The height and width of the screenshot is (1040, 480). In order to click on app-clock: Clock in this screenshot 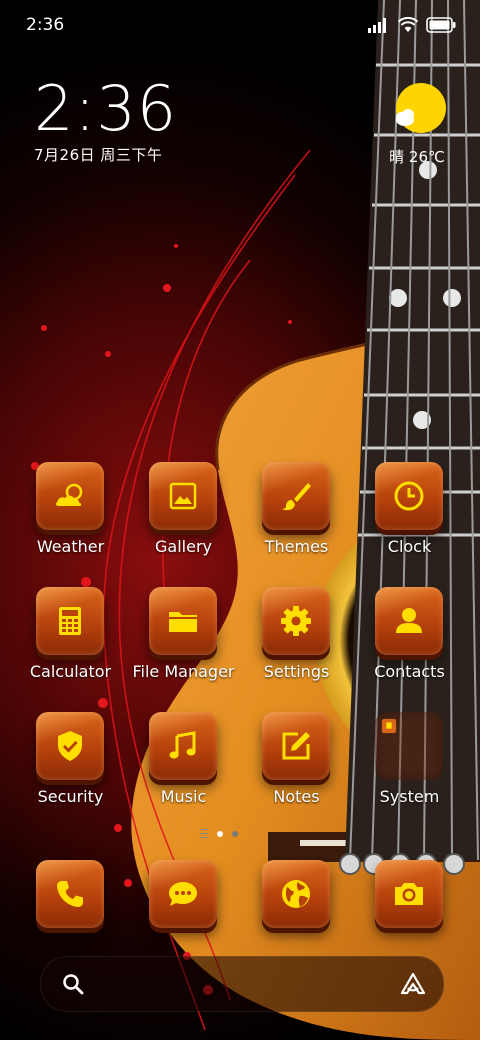, I will do `click(409, 517)`.